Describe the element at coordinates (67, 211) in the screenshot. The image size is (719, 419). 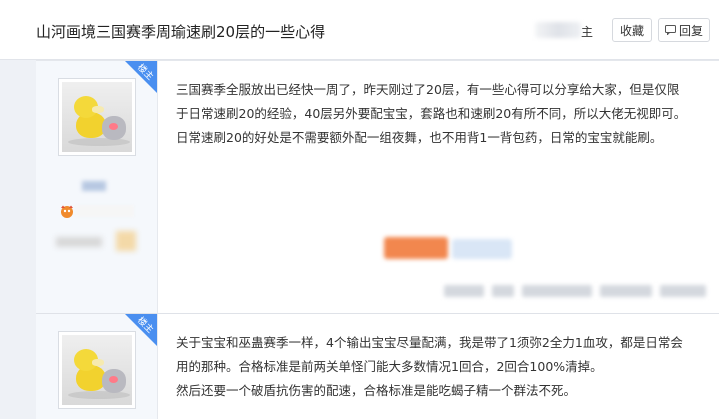
I see `level-badge-icon` at that location.